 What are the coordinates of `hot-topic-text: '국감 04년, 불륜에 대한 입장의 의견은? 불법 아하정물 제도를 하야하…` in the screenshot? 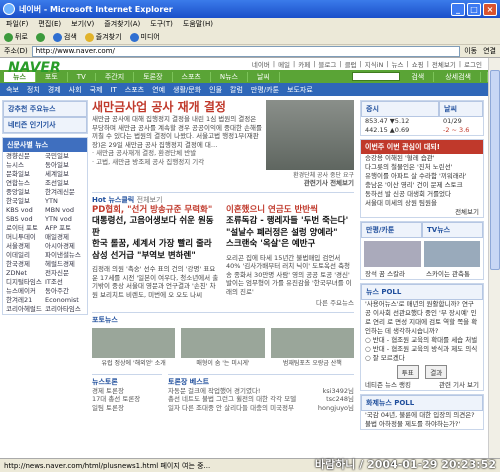 It's located at (422, 420).